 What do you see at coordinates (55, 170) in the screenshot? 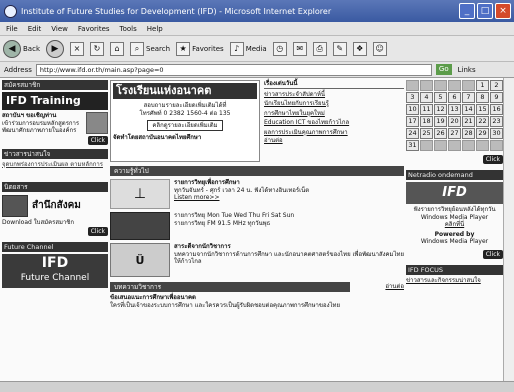
I see `qa-link: จุดบกพร่องการประเมินผล ตามหลักการ` at bounding box center [55, 170].